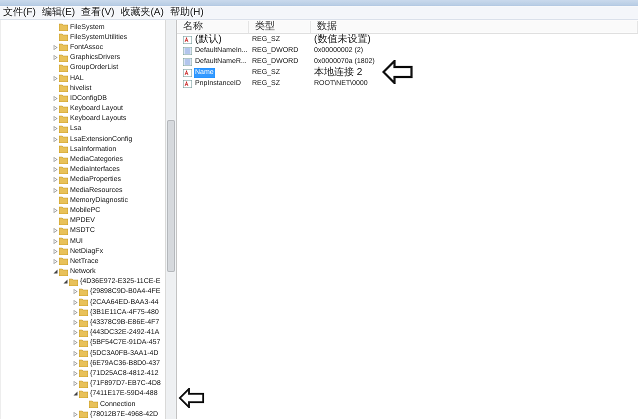  I want to click on menu-item: 帮助(H), so click(186, 12).